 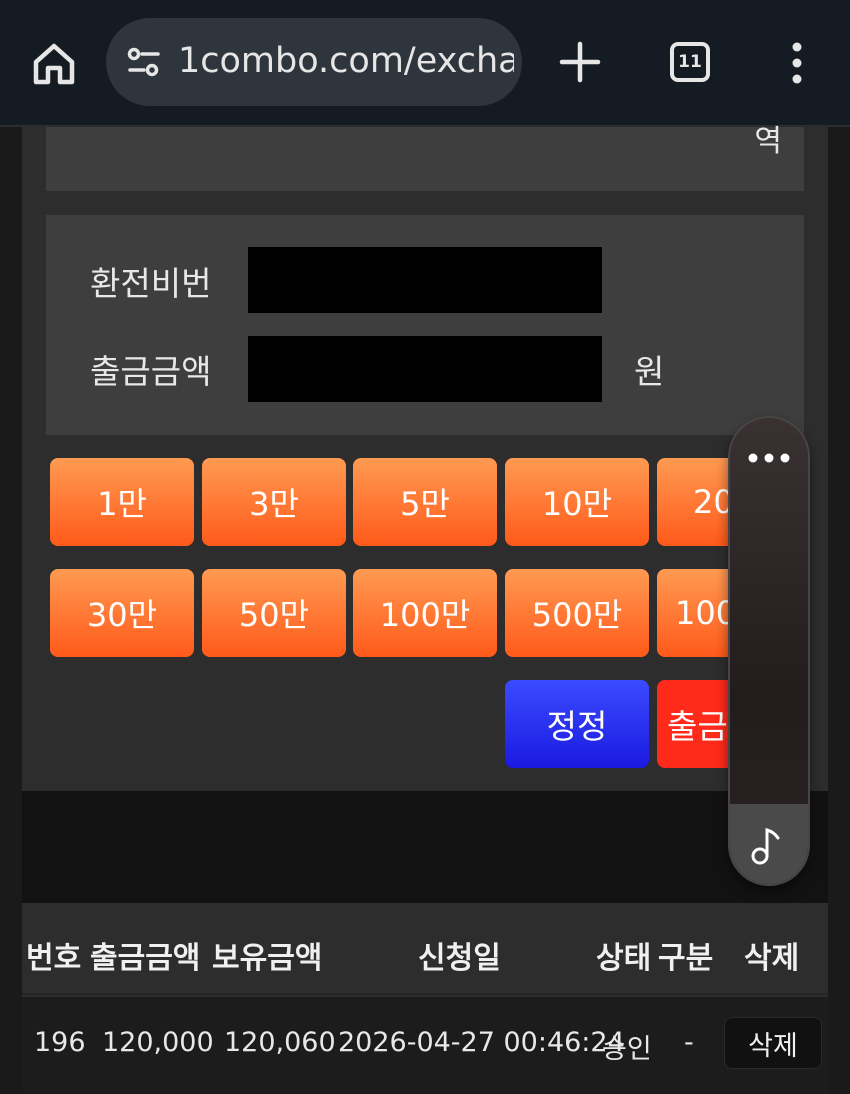 I want to click on header-type: 구분, so click(x=686, y=958).